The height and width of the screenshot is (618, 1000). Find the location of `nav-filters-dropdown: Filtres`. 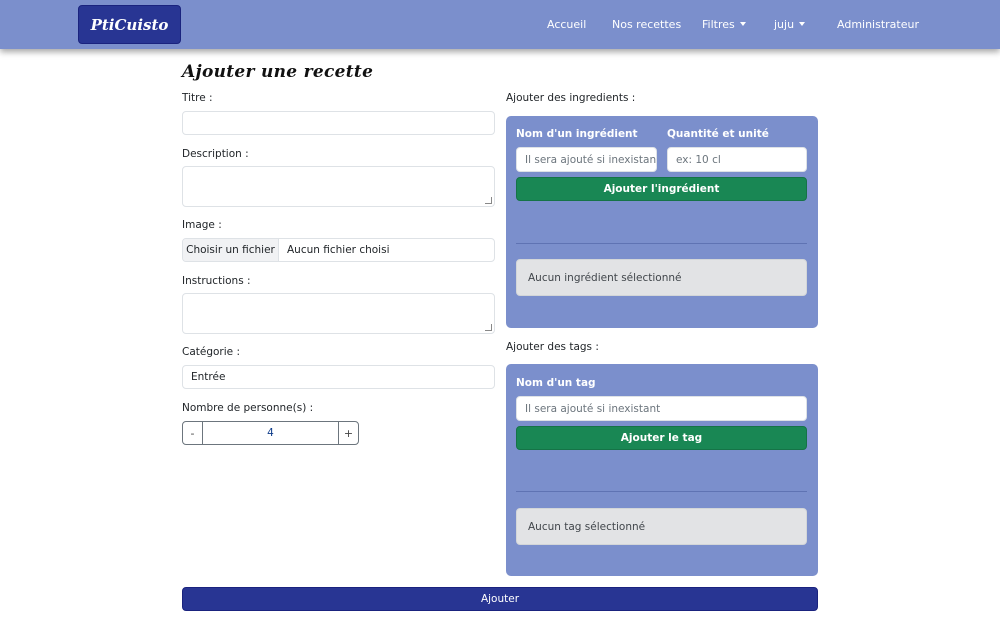

nav-filters-dropdown: Filtres is located at coordinates (724, 24).